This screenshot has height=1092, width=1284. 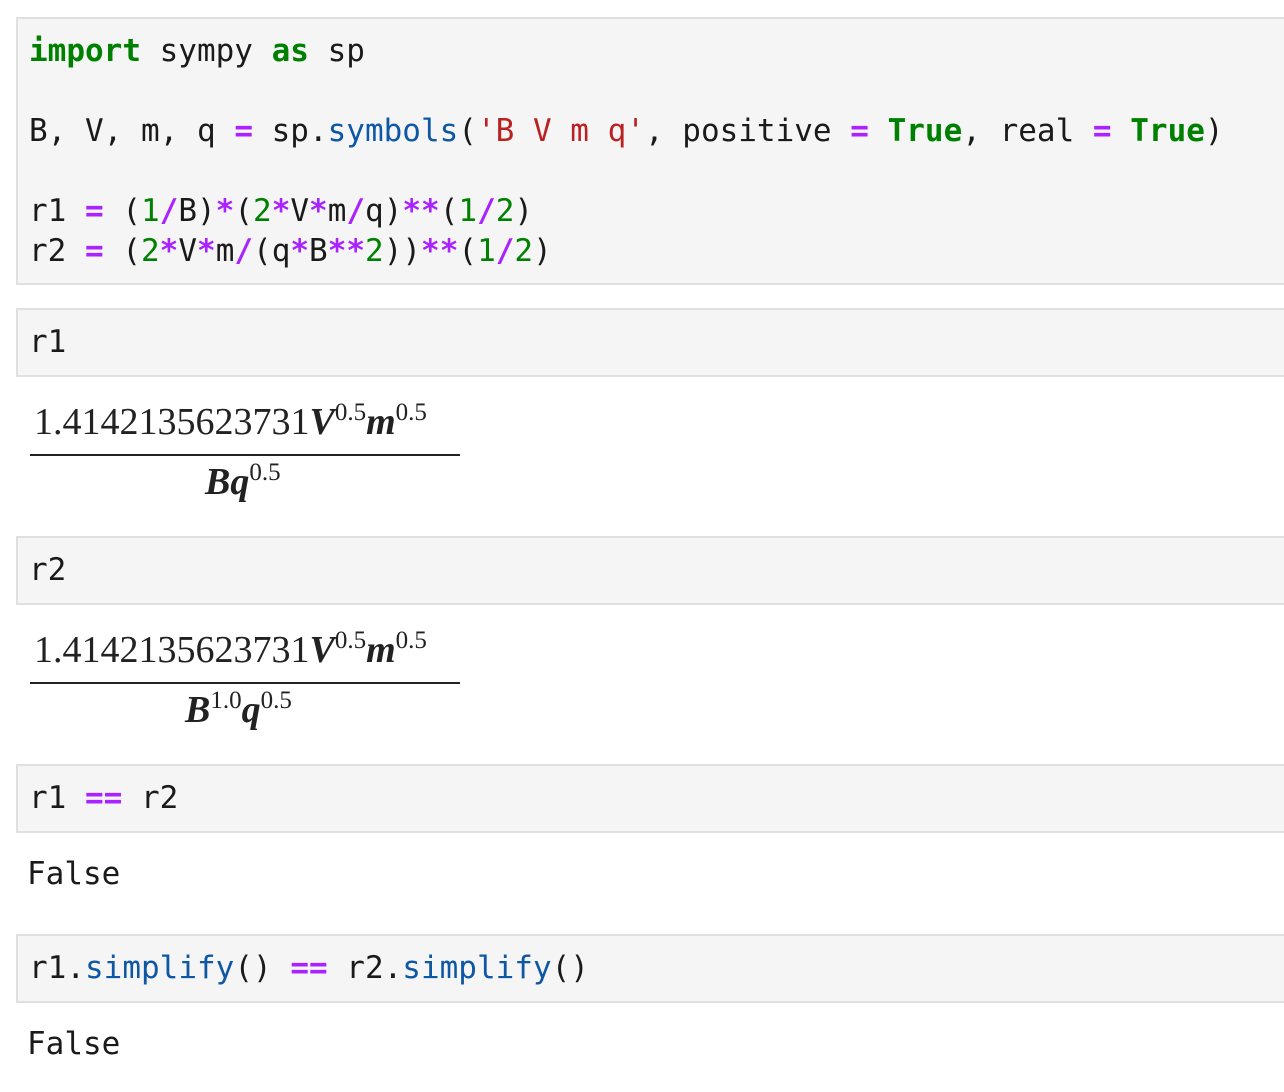 What do you see at coordinates (243, 481) in the screenshot?
I see `fraction-denominator: Bq0.5` at bounding box center [243, 481].